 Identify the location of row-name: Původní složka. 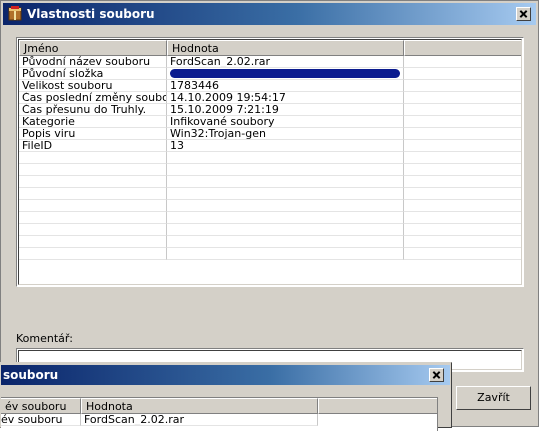
(93, 74).